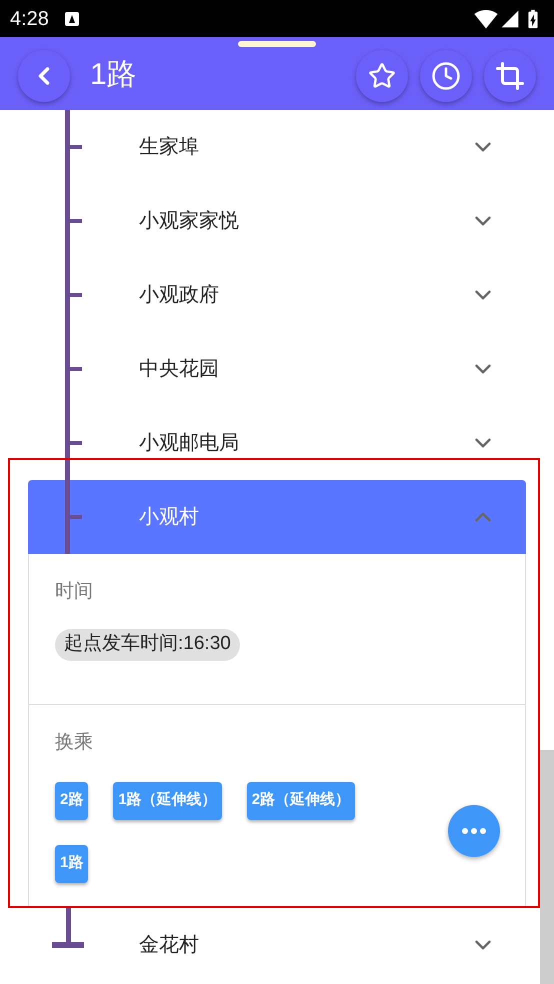 This screenshot has height=984, width=554. What do you see at coordinates (44, 76) in the screenshot?
I see `back-button` at bounding box center [44, 76].